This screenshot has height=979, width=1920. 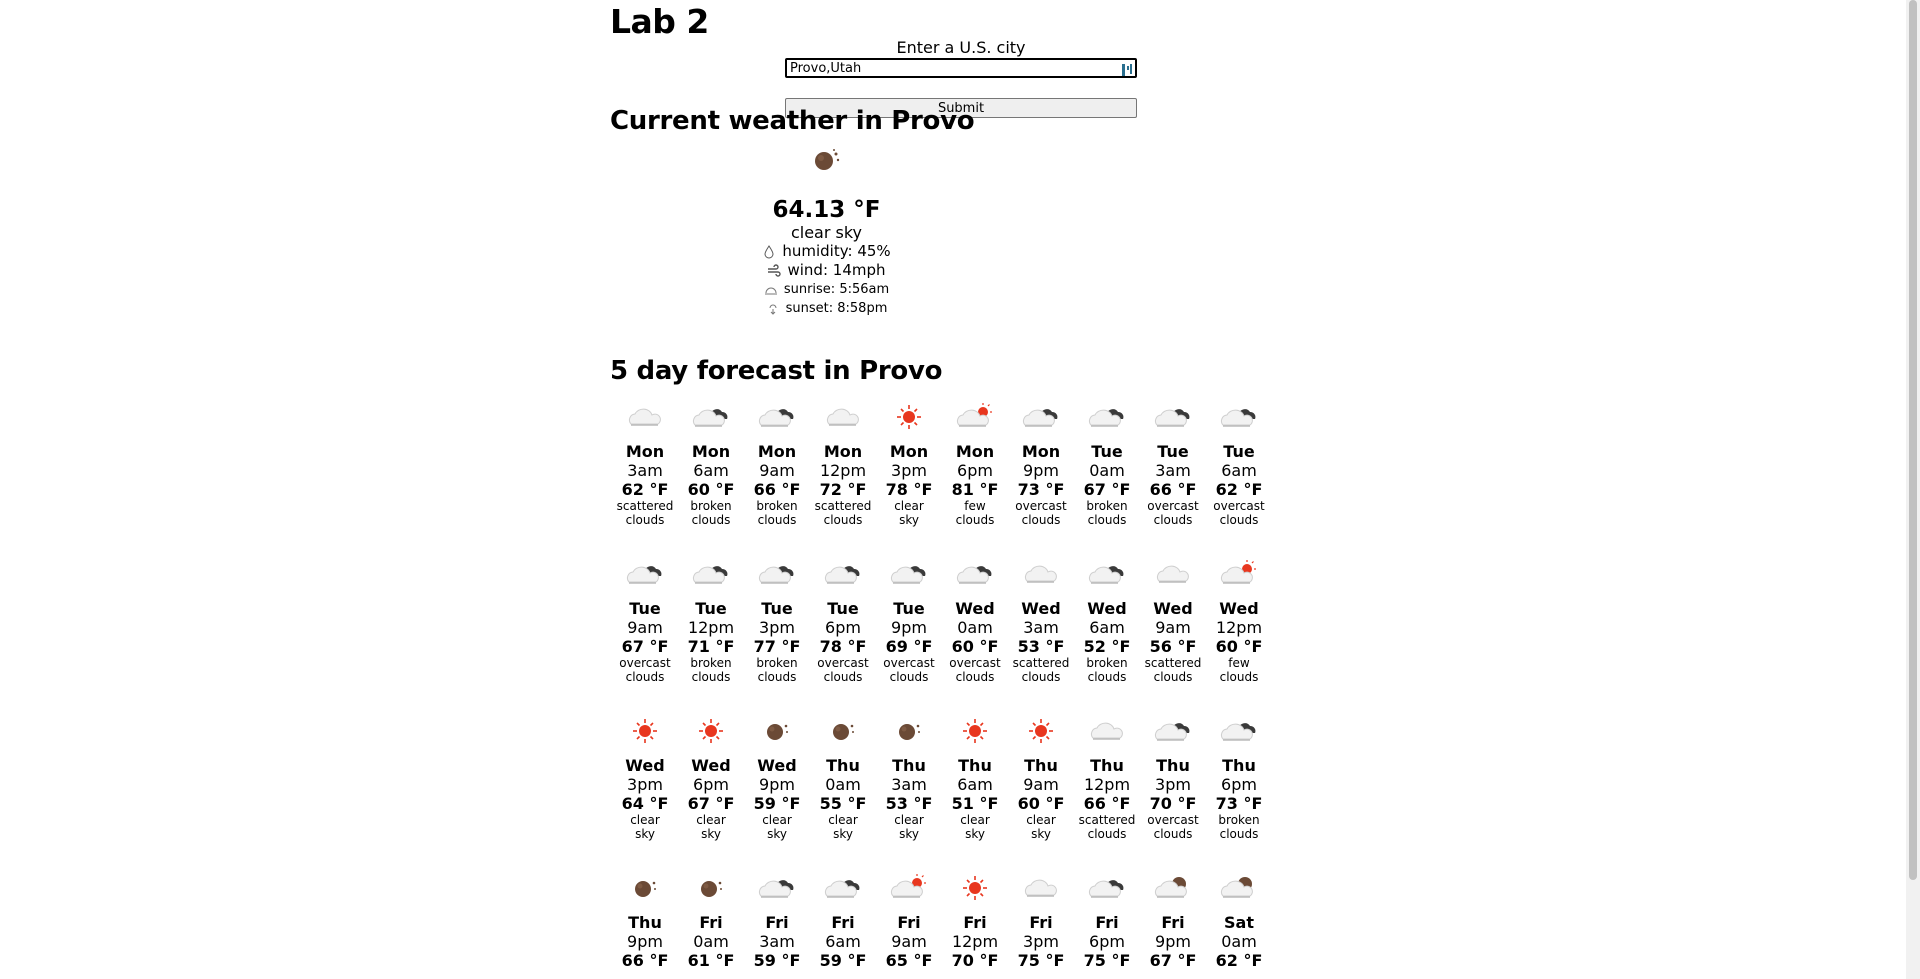 I want to click on forecast-item: Mon 6pm 81 °F few clouds, so click(x=975, y=463).